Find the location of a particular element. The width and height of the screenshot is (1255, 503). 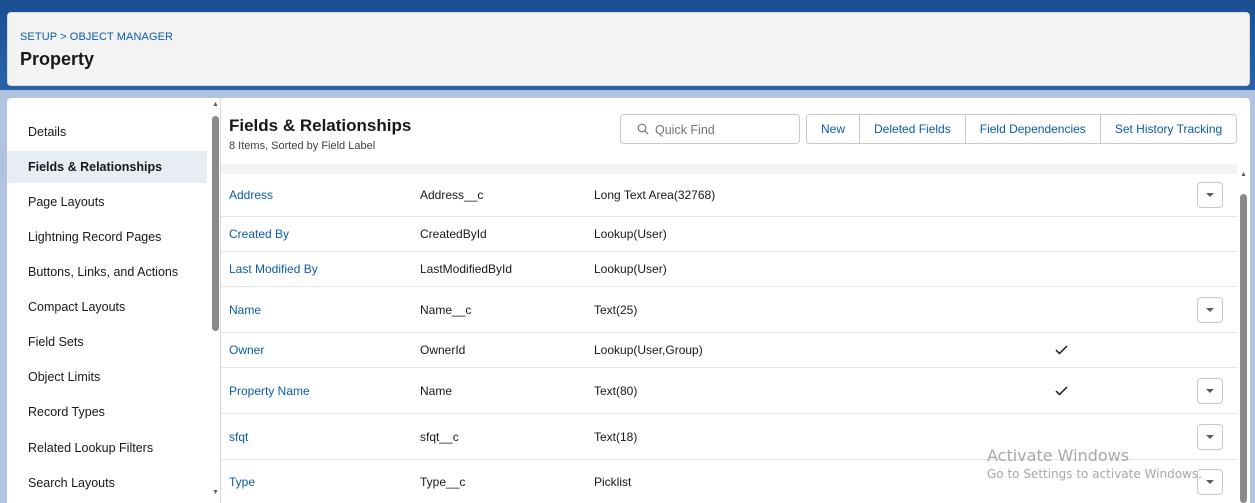

field-label-link: Created By is located at coordinates (259, 234).